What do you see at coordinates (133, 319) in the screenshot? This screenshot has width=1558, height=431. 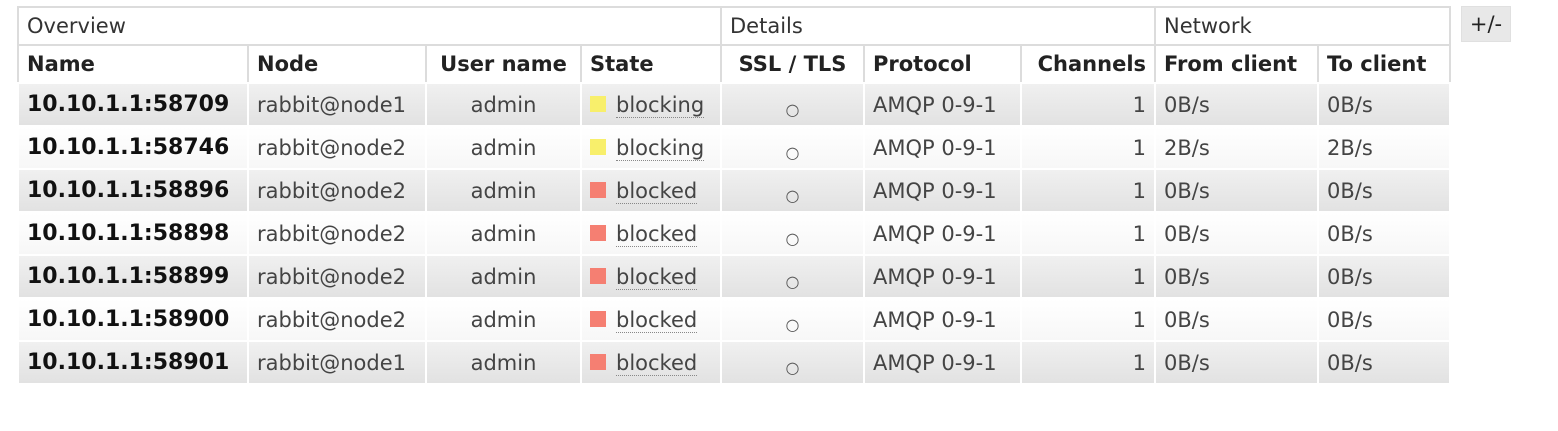 I see `connection-name-link: 10.10.1.1:58900` at bounding box center [133, 319].